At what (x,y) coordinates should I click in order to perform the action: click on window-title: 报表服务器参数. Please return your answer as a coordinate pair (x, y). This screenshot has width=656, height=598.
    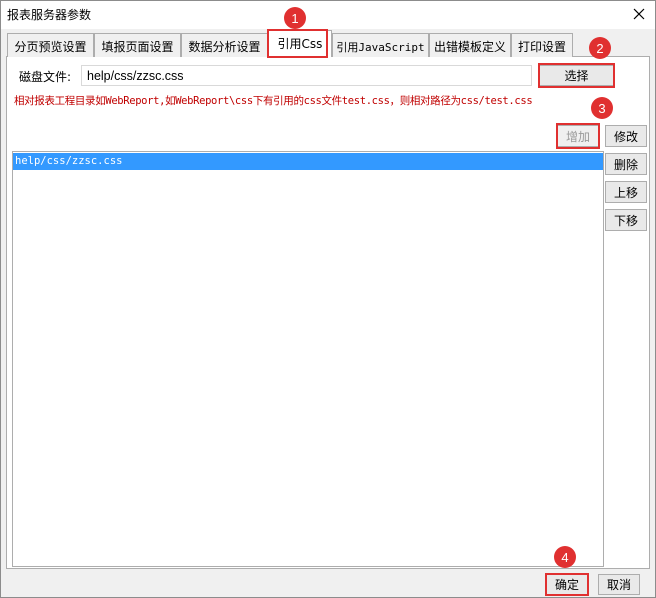
    Looking at the image, I should click on (49, 15).